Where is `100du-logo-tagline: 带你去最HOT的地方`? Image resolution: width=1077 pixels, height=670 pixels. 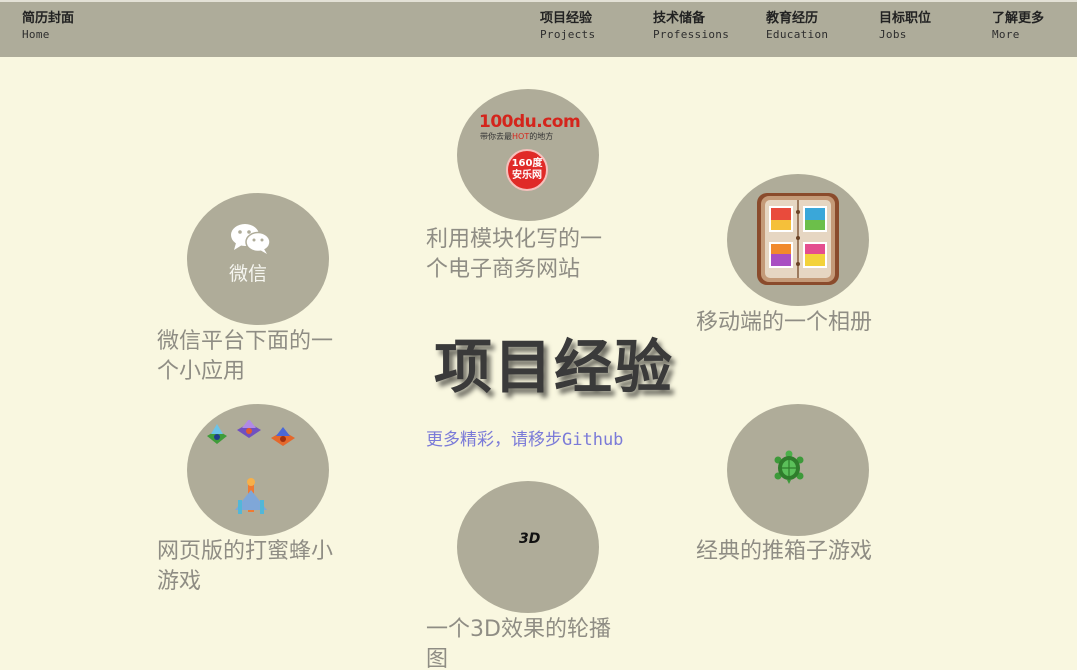
100du-logo-tagline: 带你去最HOT的地方 is located at coordinates (516, 137).